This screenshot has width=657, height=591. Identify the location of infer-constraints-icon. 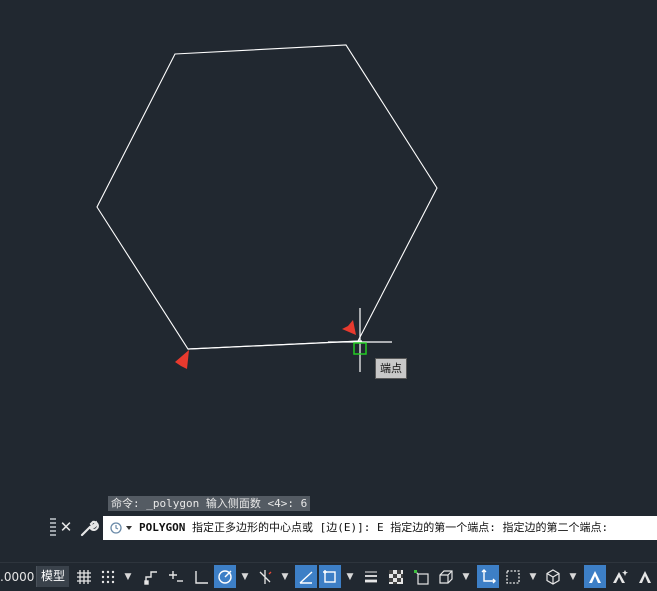
(151, 576).